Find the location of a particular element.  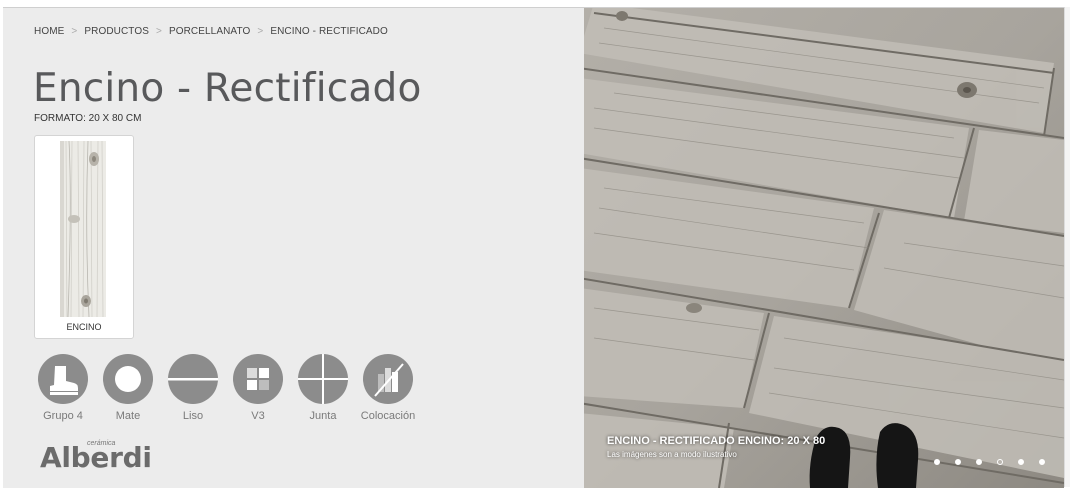

breadcrumb-home: HOME is located at coordinates (49, 31).